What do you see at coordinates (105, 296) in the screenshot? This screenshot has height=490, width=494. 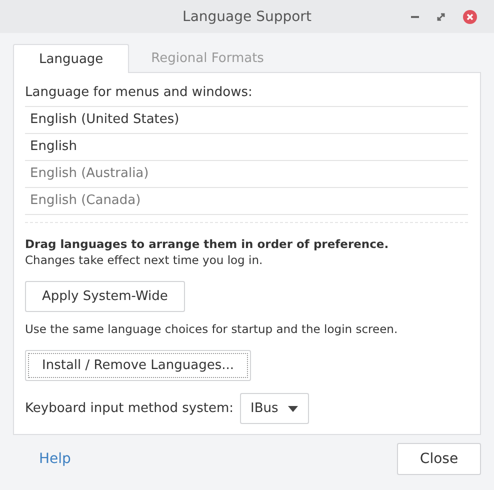 I see `apply-system-wide-button: Apply System-Wide` at bounding box center [105, 296].